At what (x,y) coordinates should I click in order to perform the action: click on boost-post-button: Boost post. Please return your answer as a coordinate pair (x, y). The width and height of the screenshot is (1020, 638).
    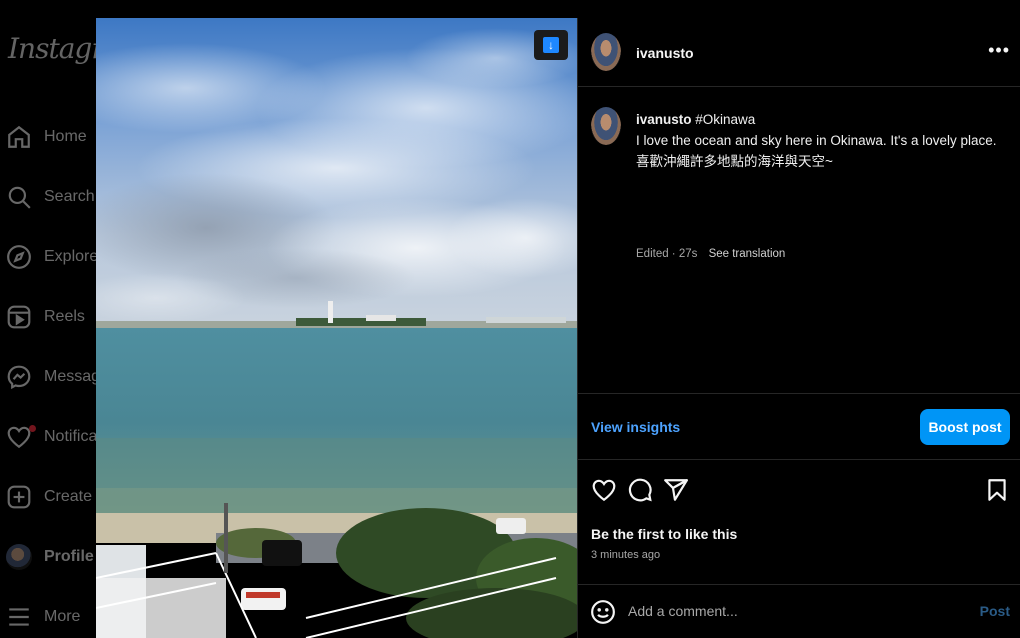
    Looking at the image, I should click on (965, 427).